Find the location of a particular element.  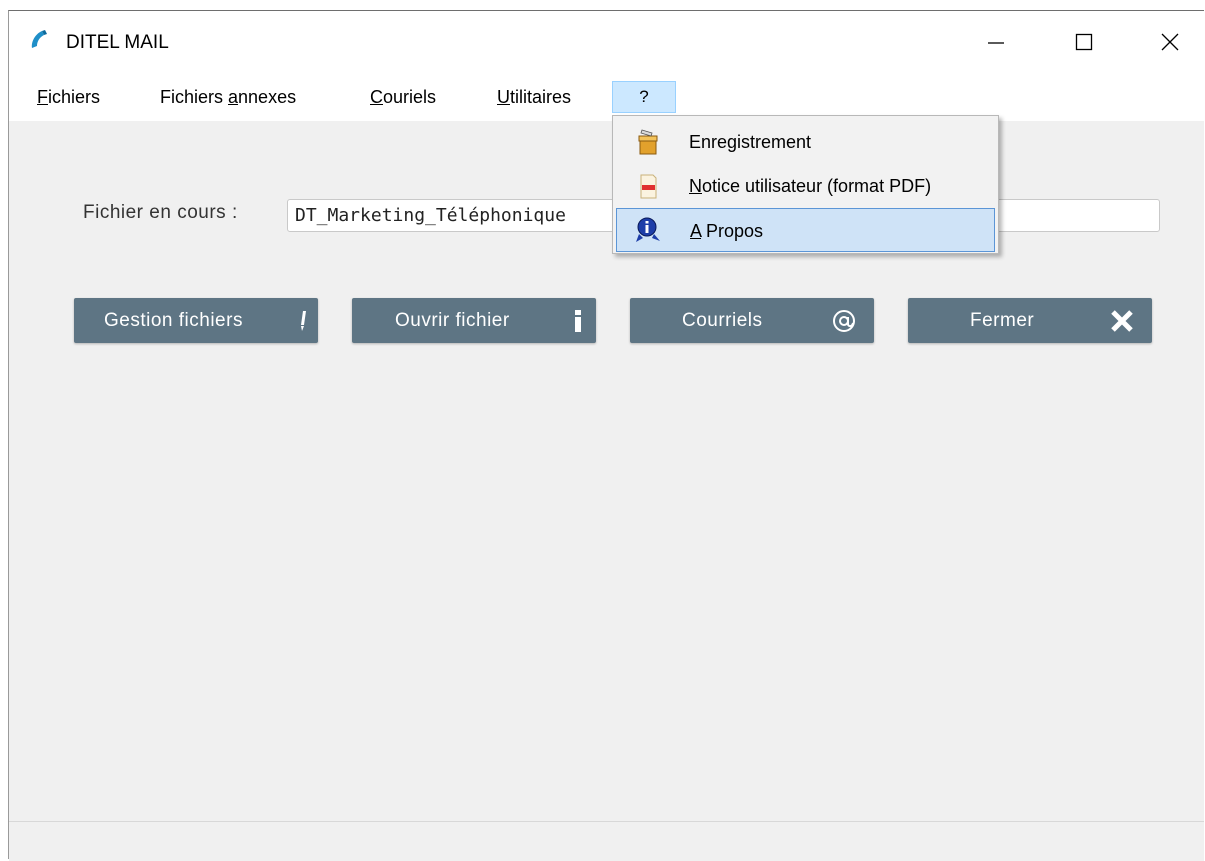

menu-item-enregistrement: Enregistrement is located at coordinates (805, 142).